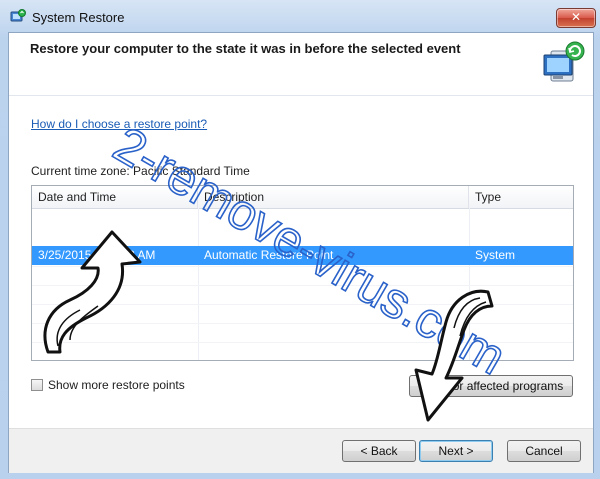 Image resolution: width=600 pixels, height=479 pixels. Describe the element at coordinates (564, 61) in the screenshot. I see `restore-computer-icon` at that location.